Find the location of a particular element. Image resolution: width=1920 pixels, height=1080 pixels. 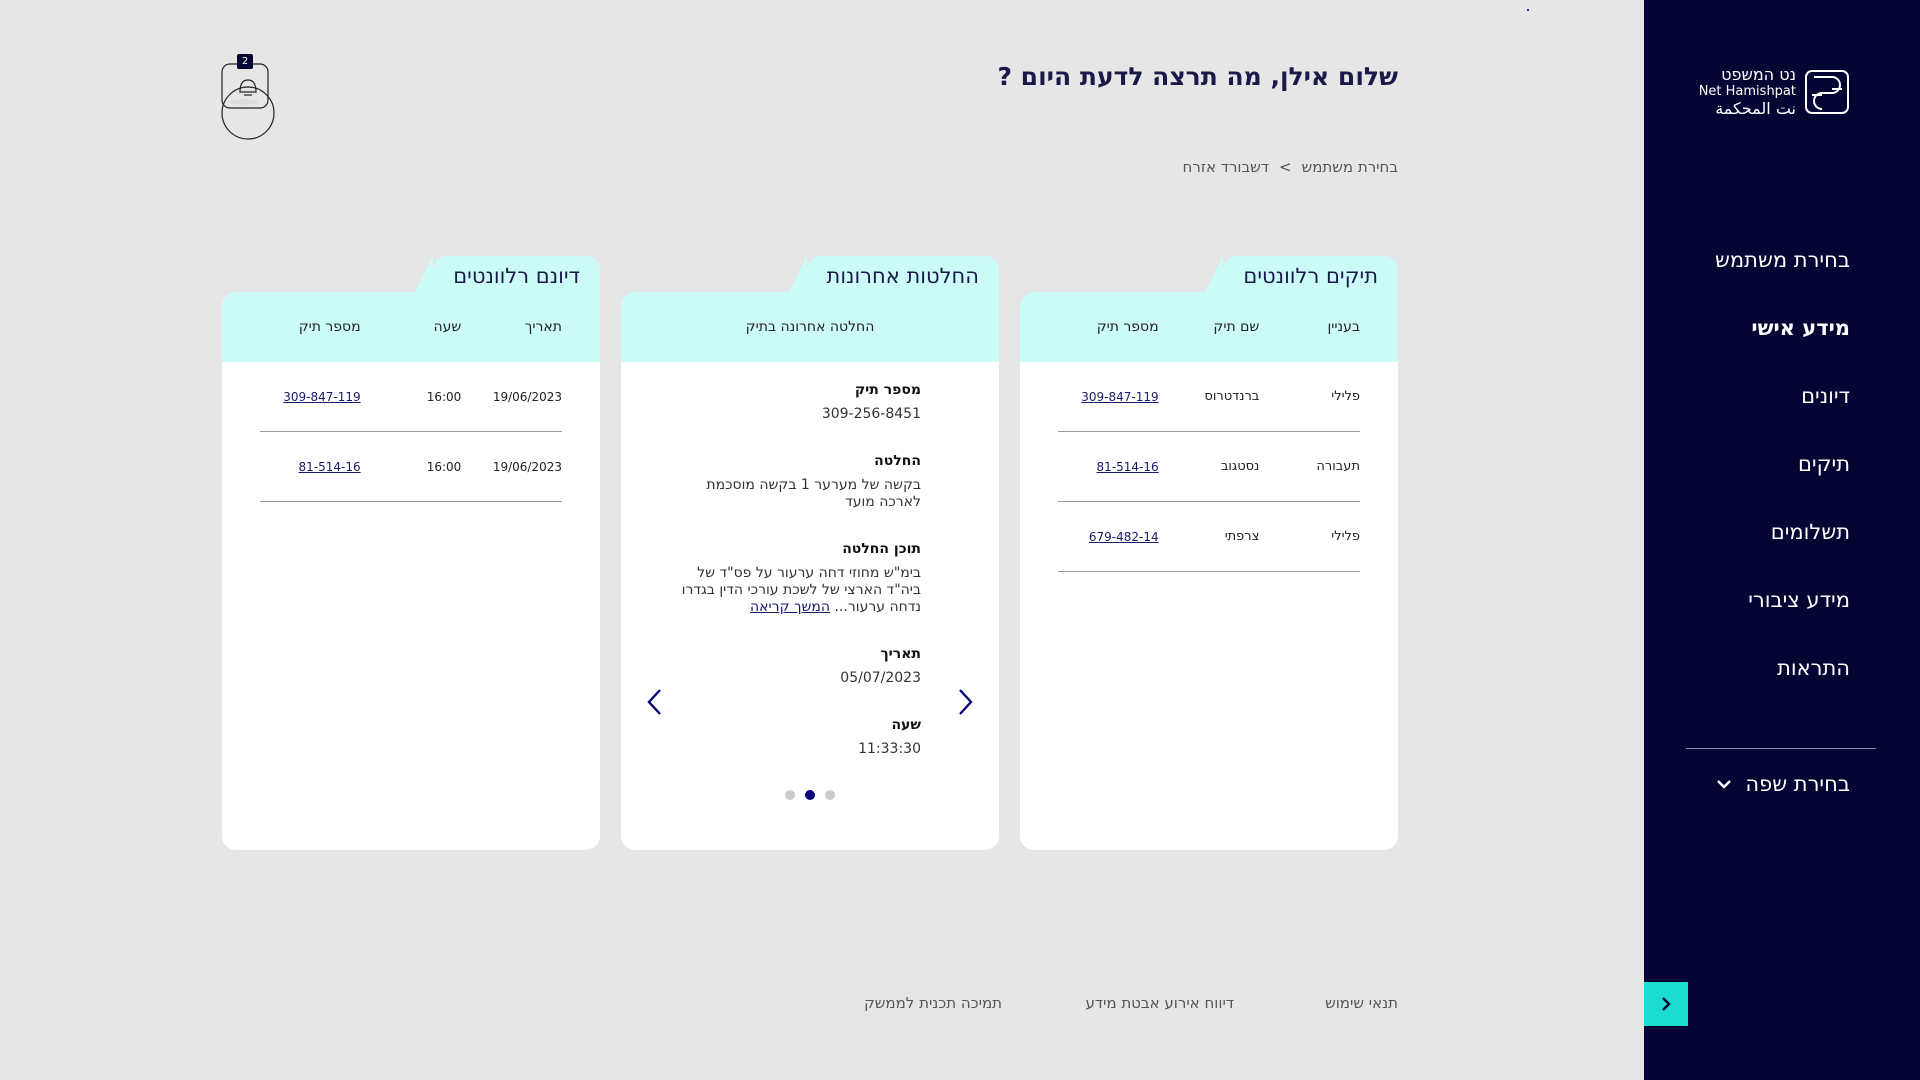

notifications-button: 2 is located at coordinates (248, 99).